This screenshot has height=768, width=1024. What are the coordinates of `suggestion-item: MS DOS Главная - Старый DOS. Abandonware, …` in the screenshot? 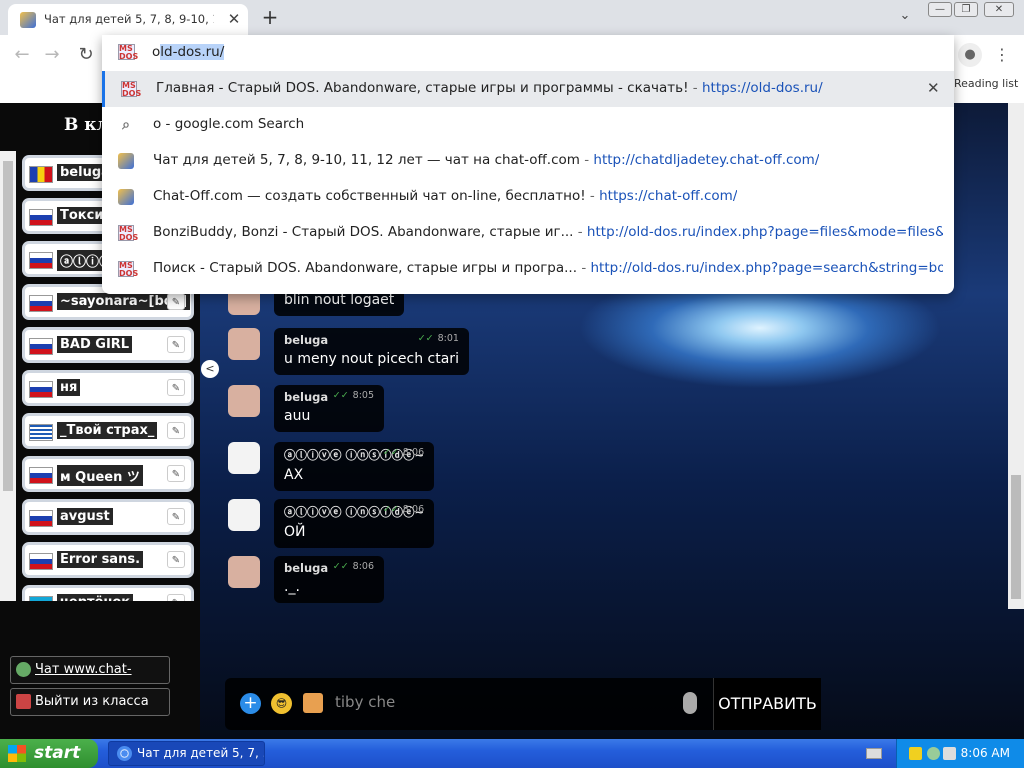 It's located at (528, 89).